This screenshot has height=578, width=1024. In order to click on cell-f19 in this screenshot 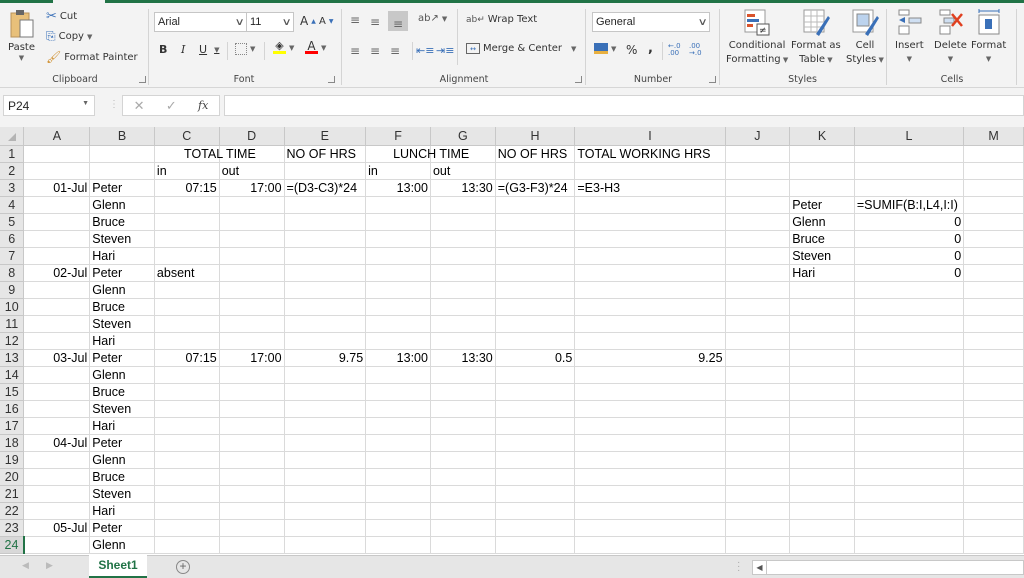, I will do `click(398, 460)`.